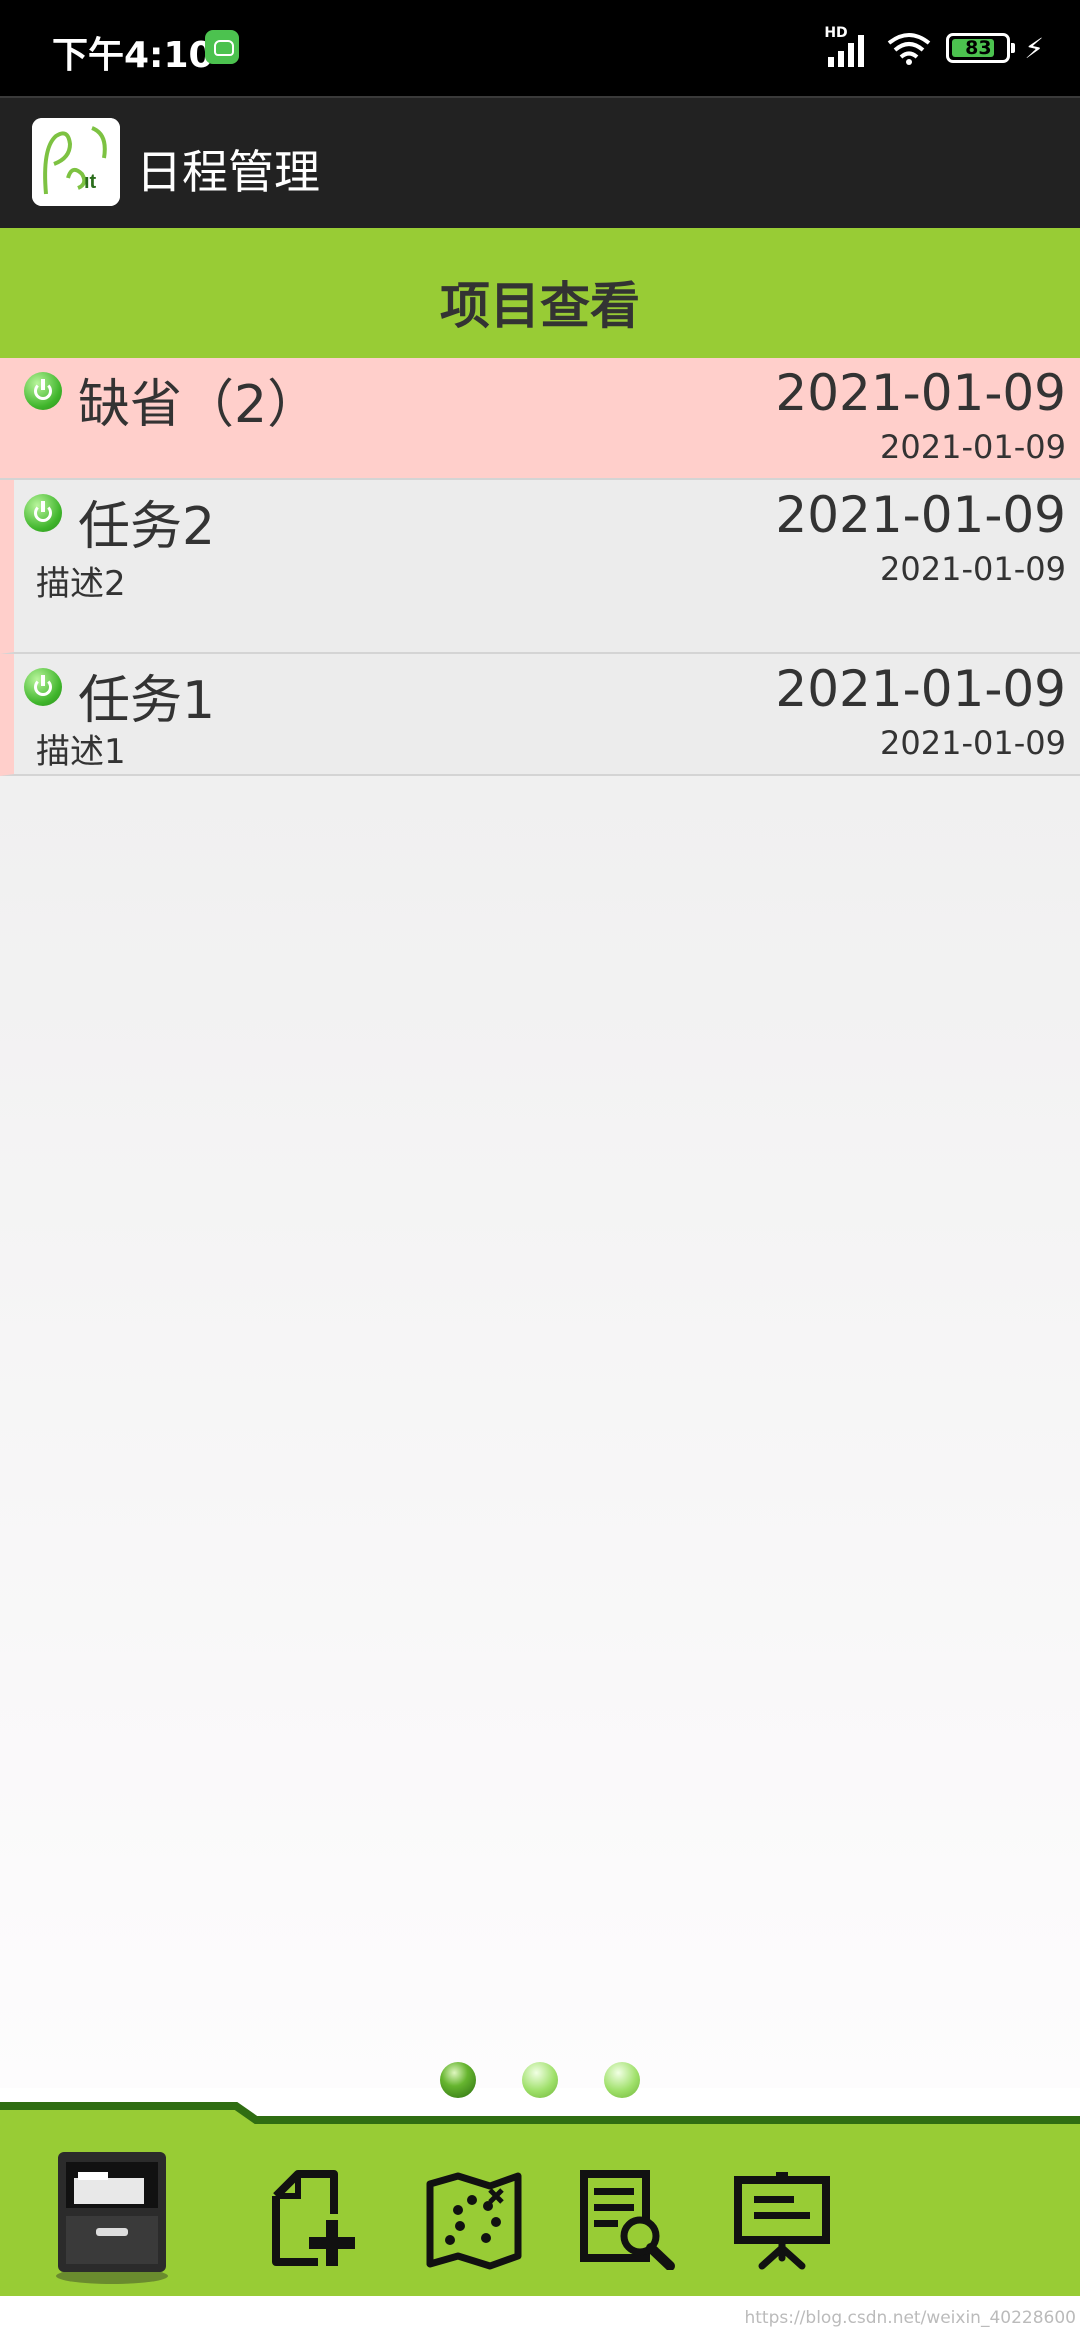 Image resolution: width=1080 pixels, height=2340 pixels. Describe the element at coordinates (1034, 48) in the screenshot. I see `charging-icon: ⚡` at that location.